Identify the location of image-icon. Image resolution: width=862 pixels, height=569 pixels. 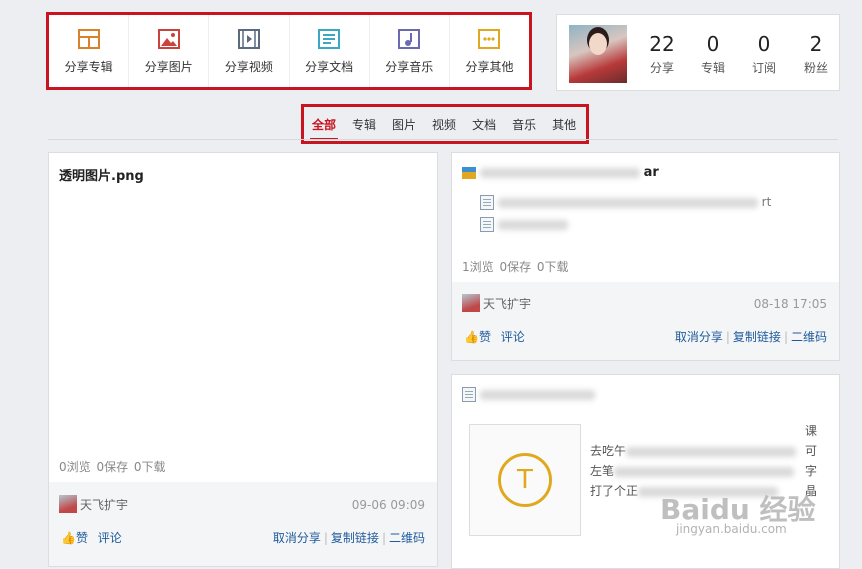
(168, 38).